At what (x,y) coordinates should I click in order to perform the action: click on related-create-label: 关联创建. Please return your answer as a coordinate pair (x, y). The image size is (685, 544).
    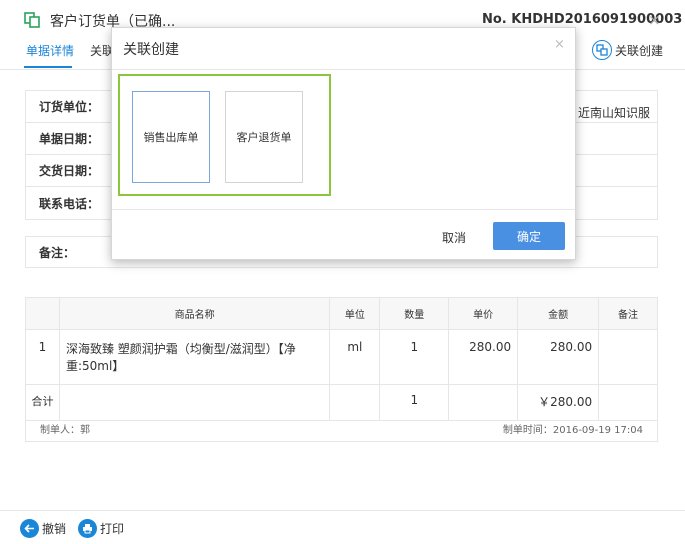
    Looking at the image, I should click on (639, 50).